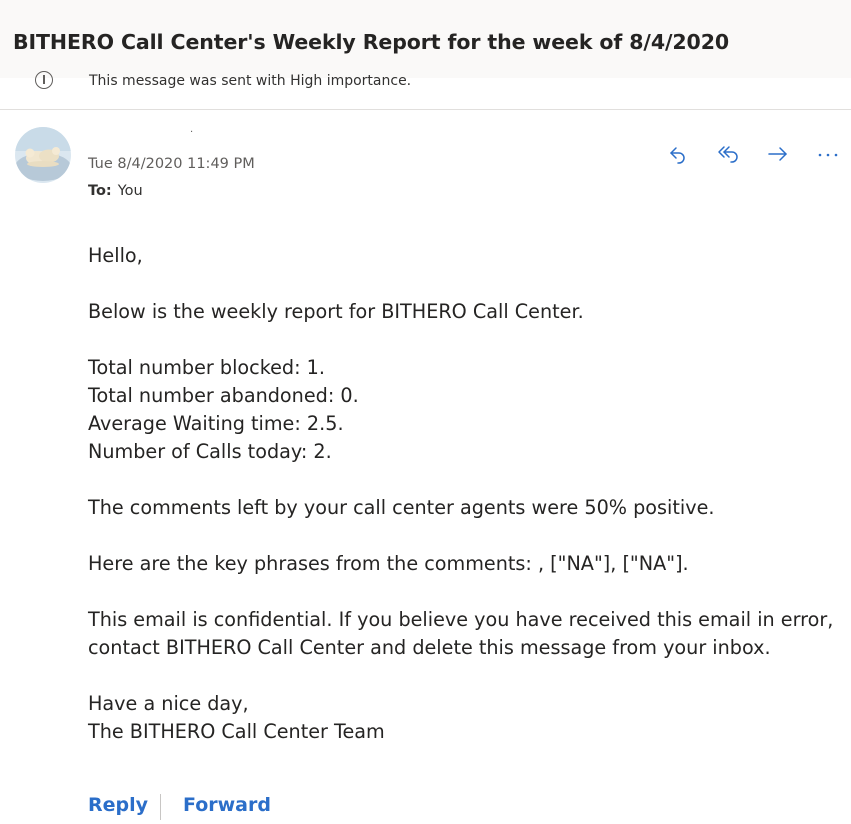 The width and height of the screenshot is (851, 824). I want to click on recipient-line: To: You, so click(115, 191).